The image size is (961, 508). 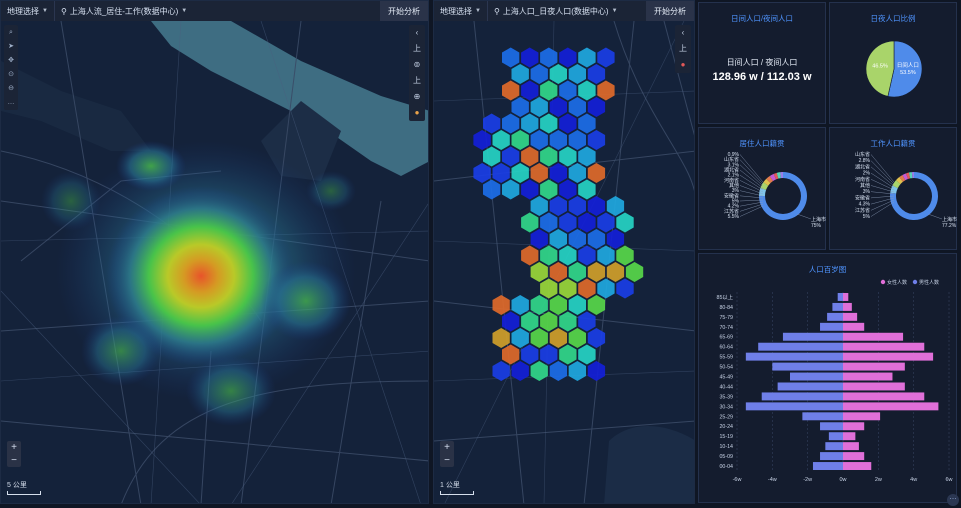 I want to click on donut-label: 5%, so click(x=867, y=217).